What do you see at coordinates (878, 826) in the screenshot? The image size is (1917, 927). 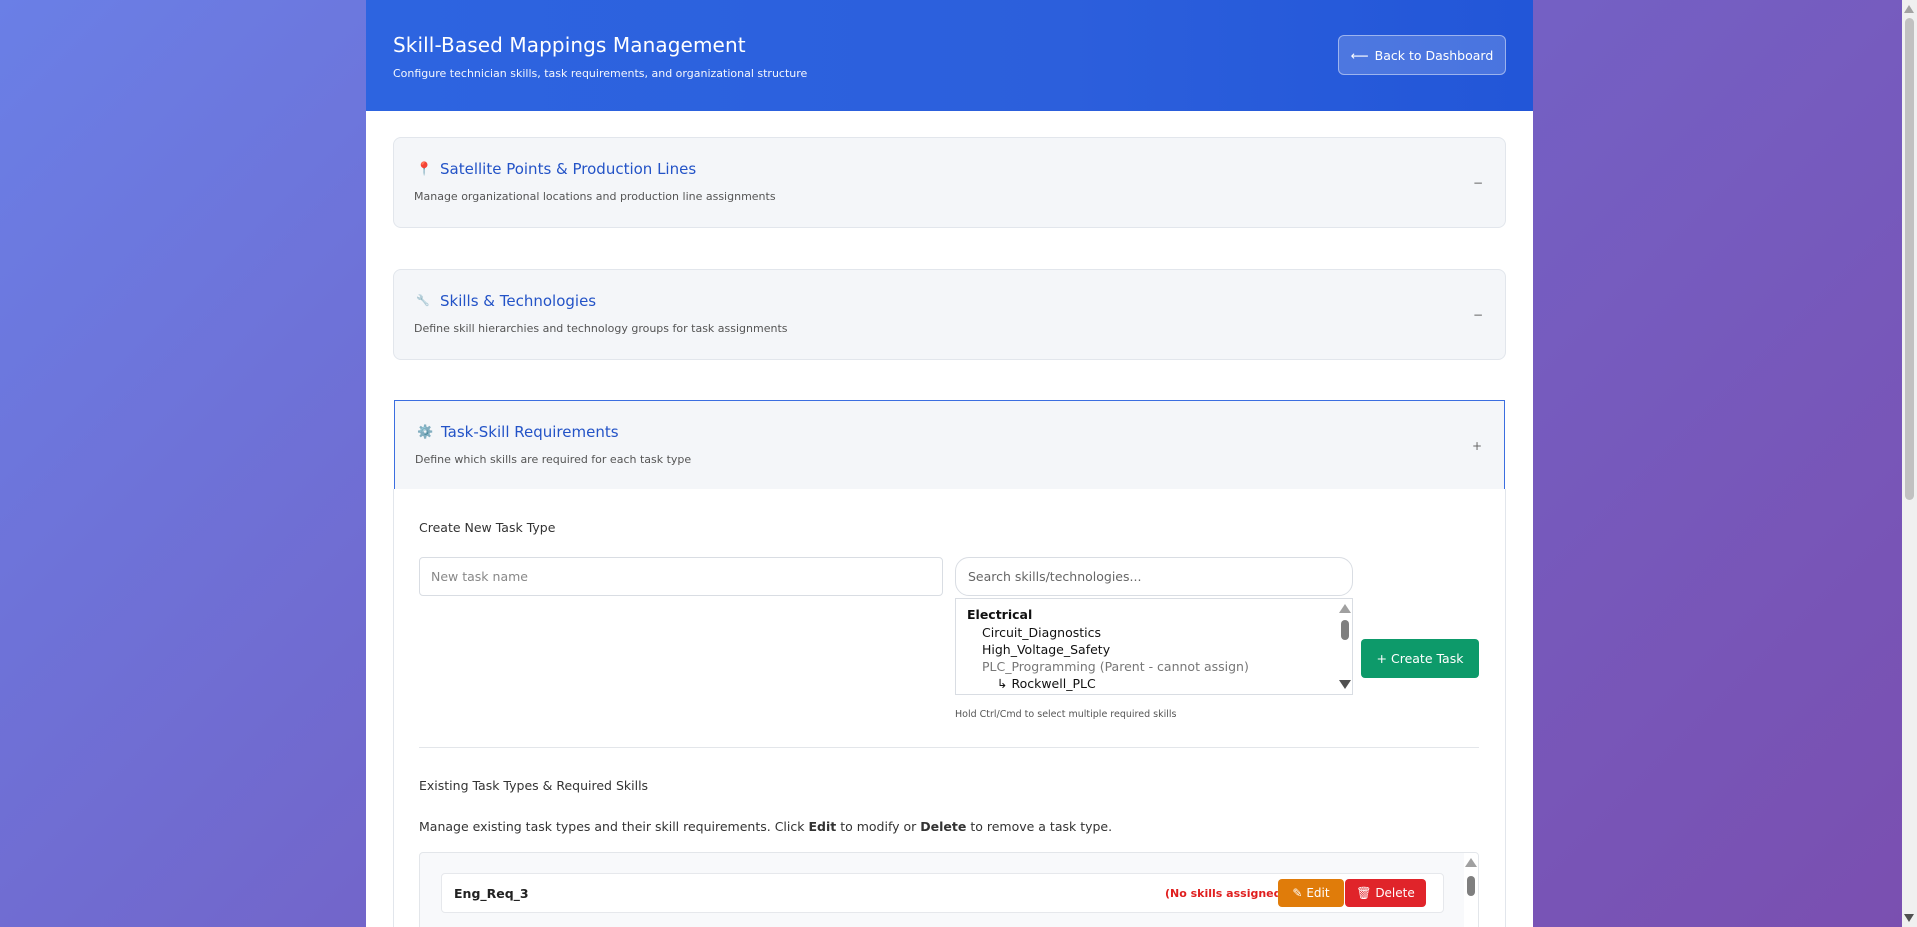 I see `desc-text: to modify or` at bounding box center [878, 826].